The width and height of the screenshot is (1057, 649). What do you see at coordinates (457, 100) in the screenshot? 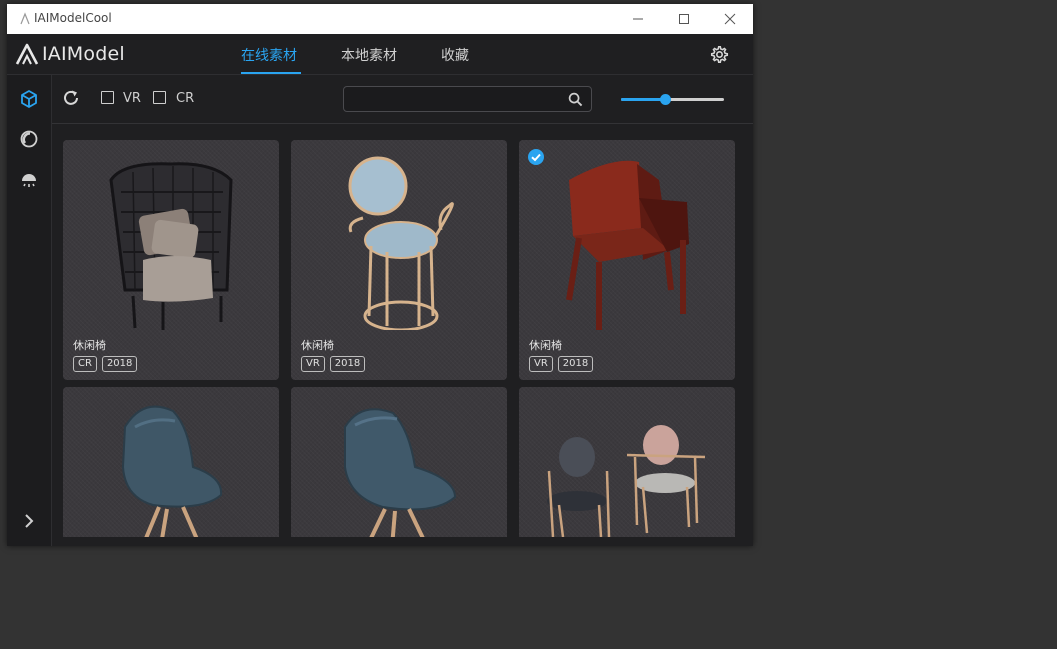
I see `search-input` at bounding box center [457, 100].